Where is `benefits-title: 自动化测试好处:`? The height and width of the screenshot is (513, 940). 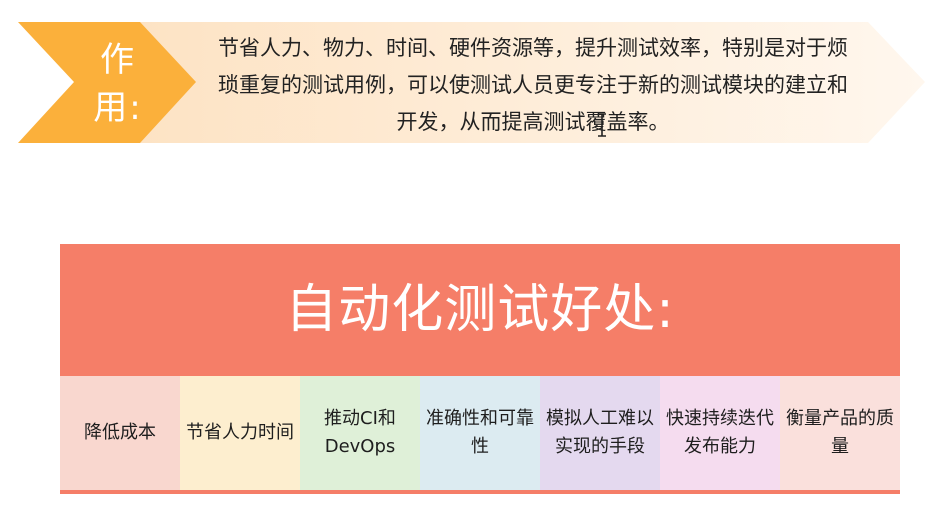 benefits-title: 自动化测试好处: is located at coordinates (480, 310).